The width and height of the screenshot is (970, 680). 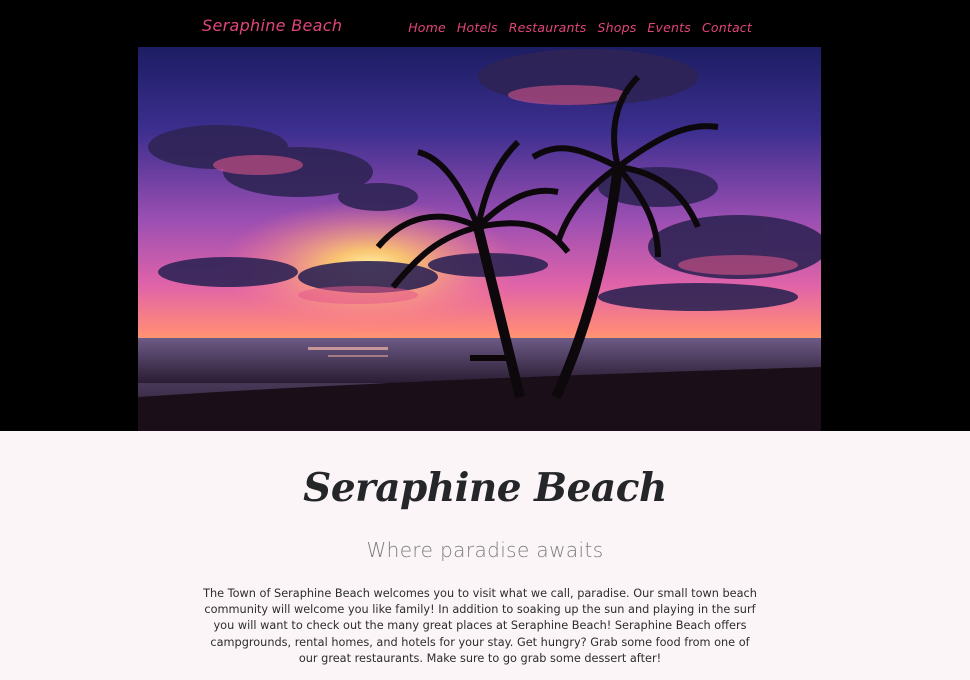 What do you see at coordinates (548, 27) in the screenshot?
I see `nav-restaurants: Restaurants` at bounding box center [548, 27].